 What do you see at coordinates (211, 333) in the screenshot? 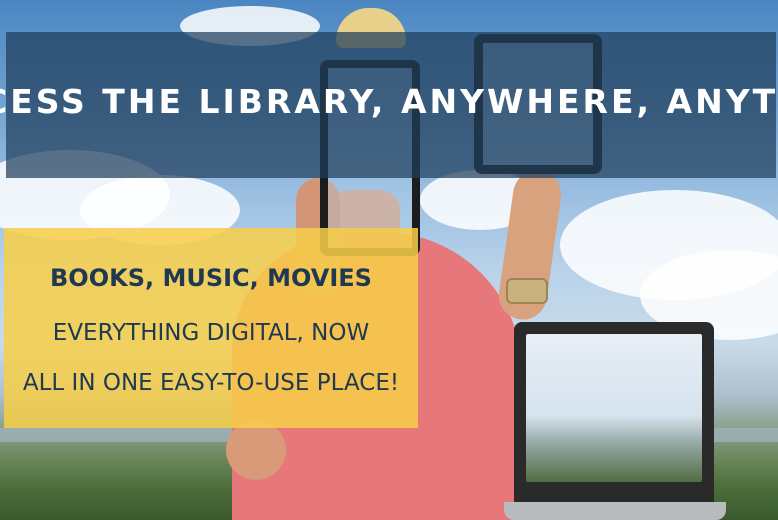
I see `promo-line-digital: EVERYTHING DIGITAL, NOW` at bounding box center [211, 333].